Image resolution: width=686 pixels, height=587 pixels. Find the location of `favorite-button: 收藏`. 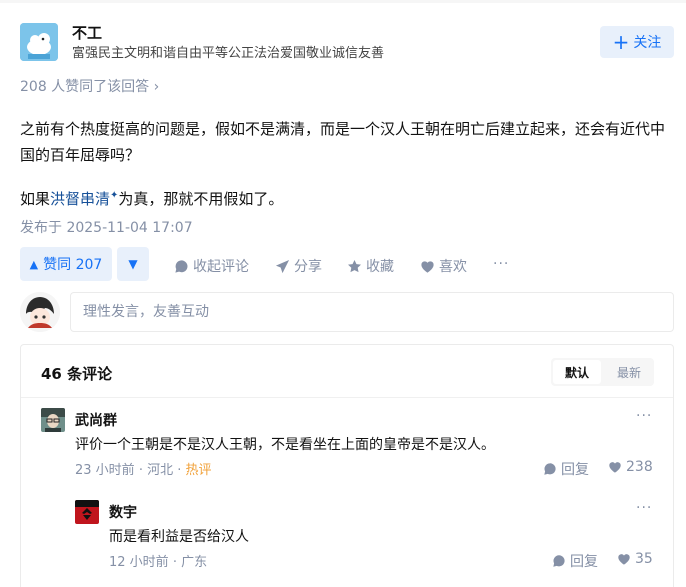

favorite-button: 收藏 is located at coordinates (370, 266).